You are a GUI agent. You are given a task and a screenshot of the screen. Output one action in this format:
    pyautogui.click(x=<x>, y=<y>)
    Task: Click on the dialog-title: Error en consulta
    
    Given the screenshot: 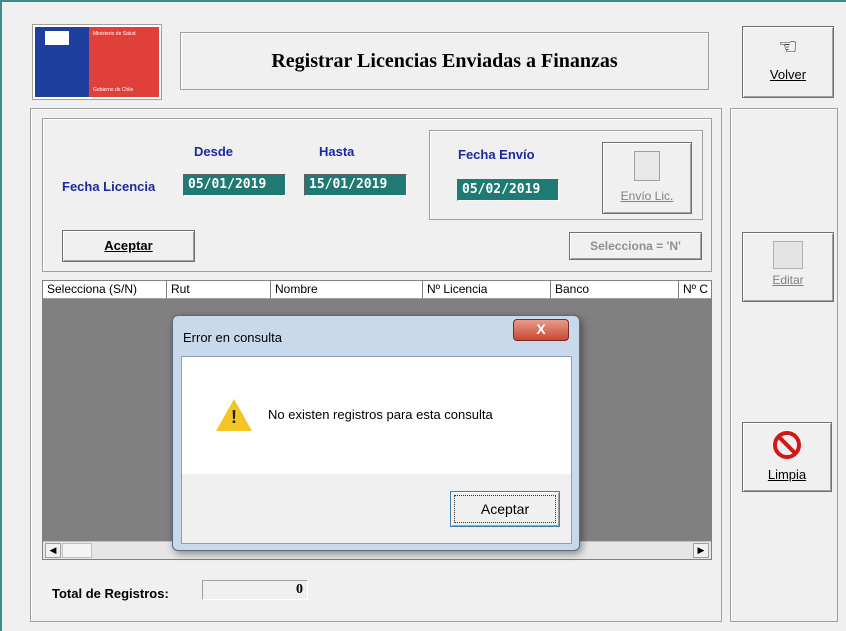 What is the action you would take?
    pyautogui.click(x=232, y=337)
    